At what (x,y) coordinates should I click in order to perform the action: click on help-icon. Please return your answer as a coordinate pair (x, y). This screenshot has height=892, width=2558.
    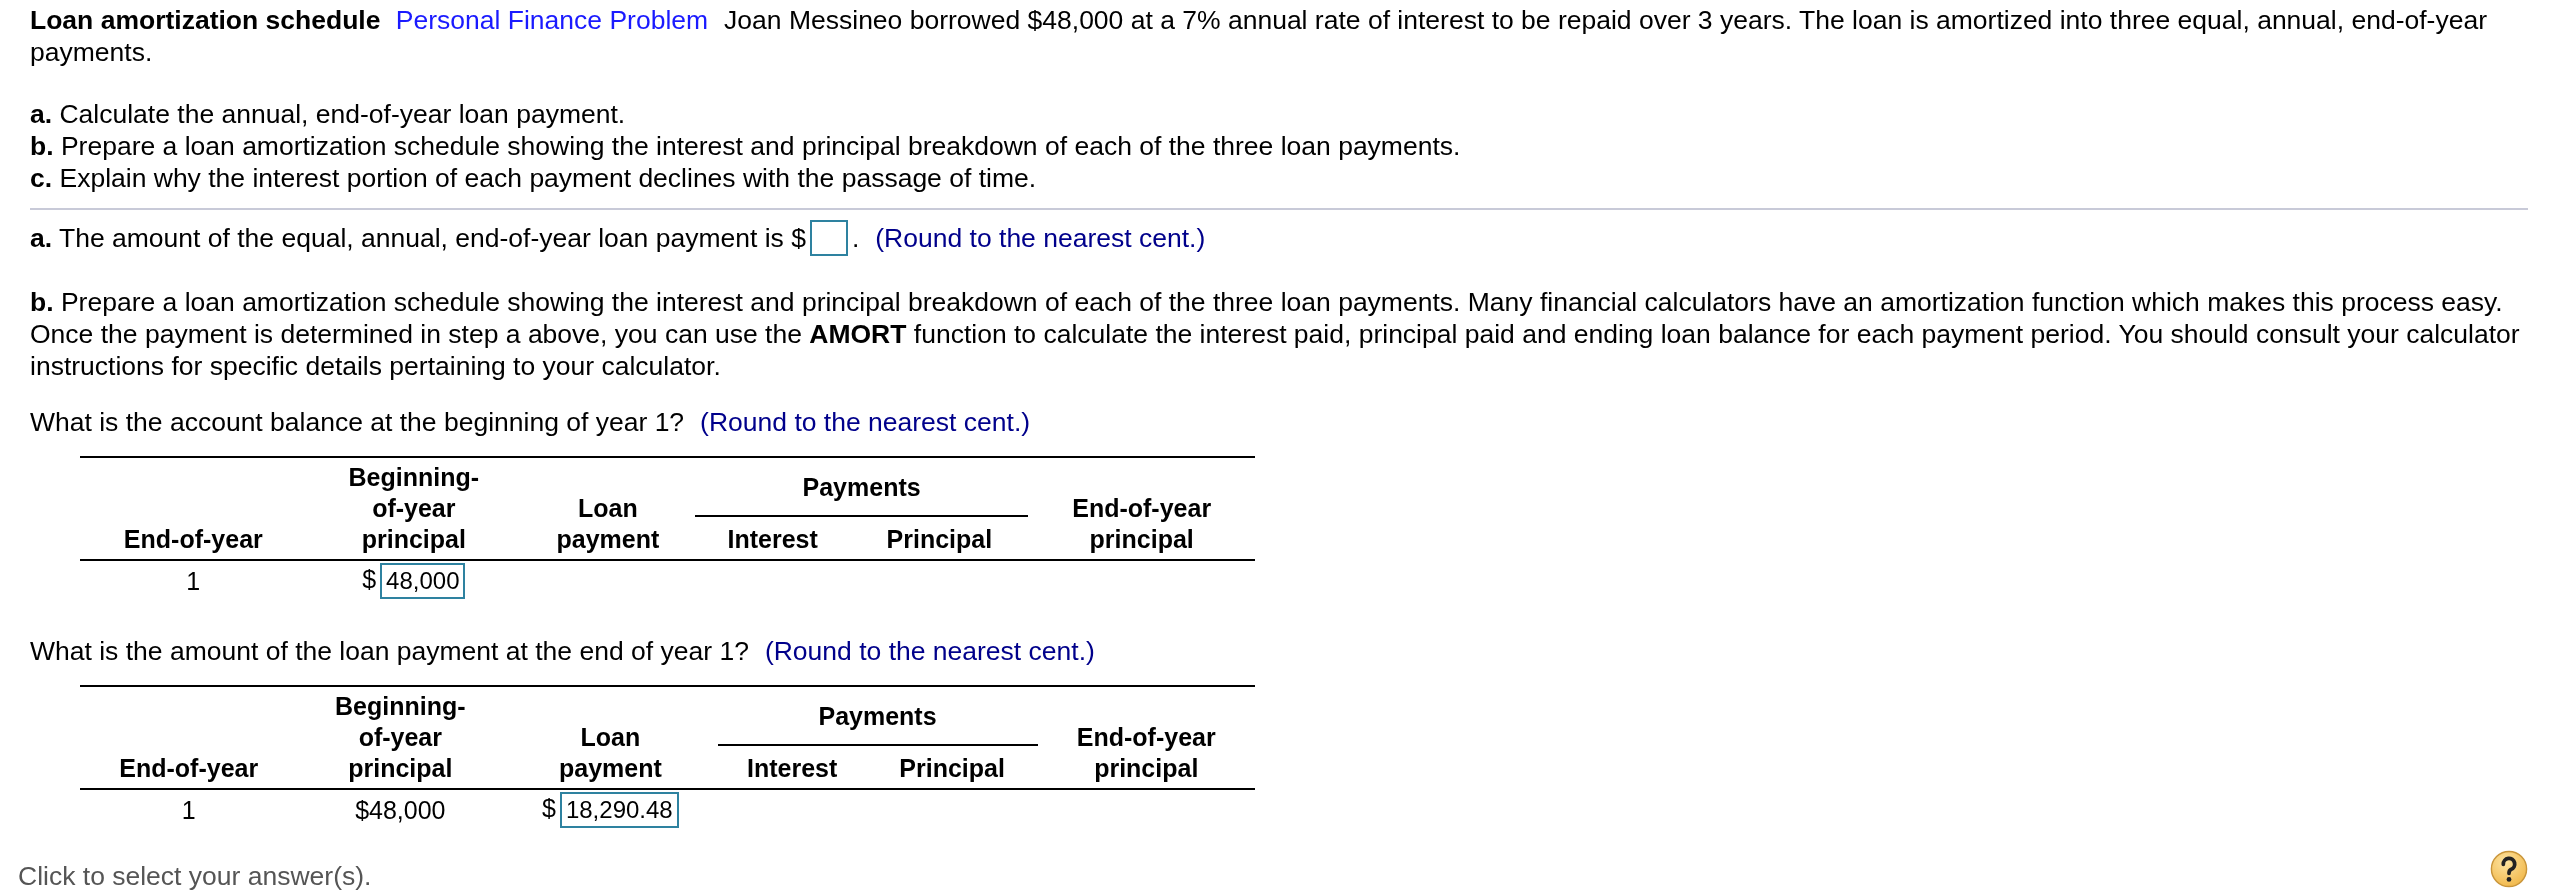
    Looking at the image, I should click on (2509, 869).